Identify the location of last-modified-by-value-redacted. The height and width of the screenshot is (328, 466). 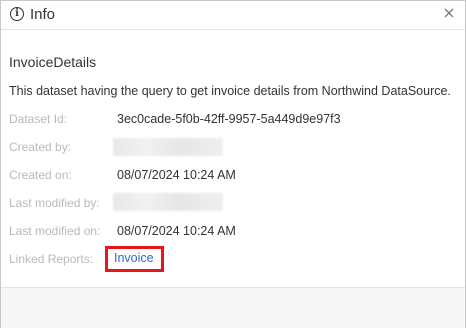
(168, 202).